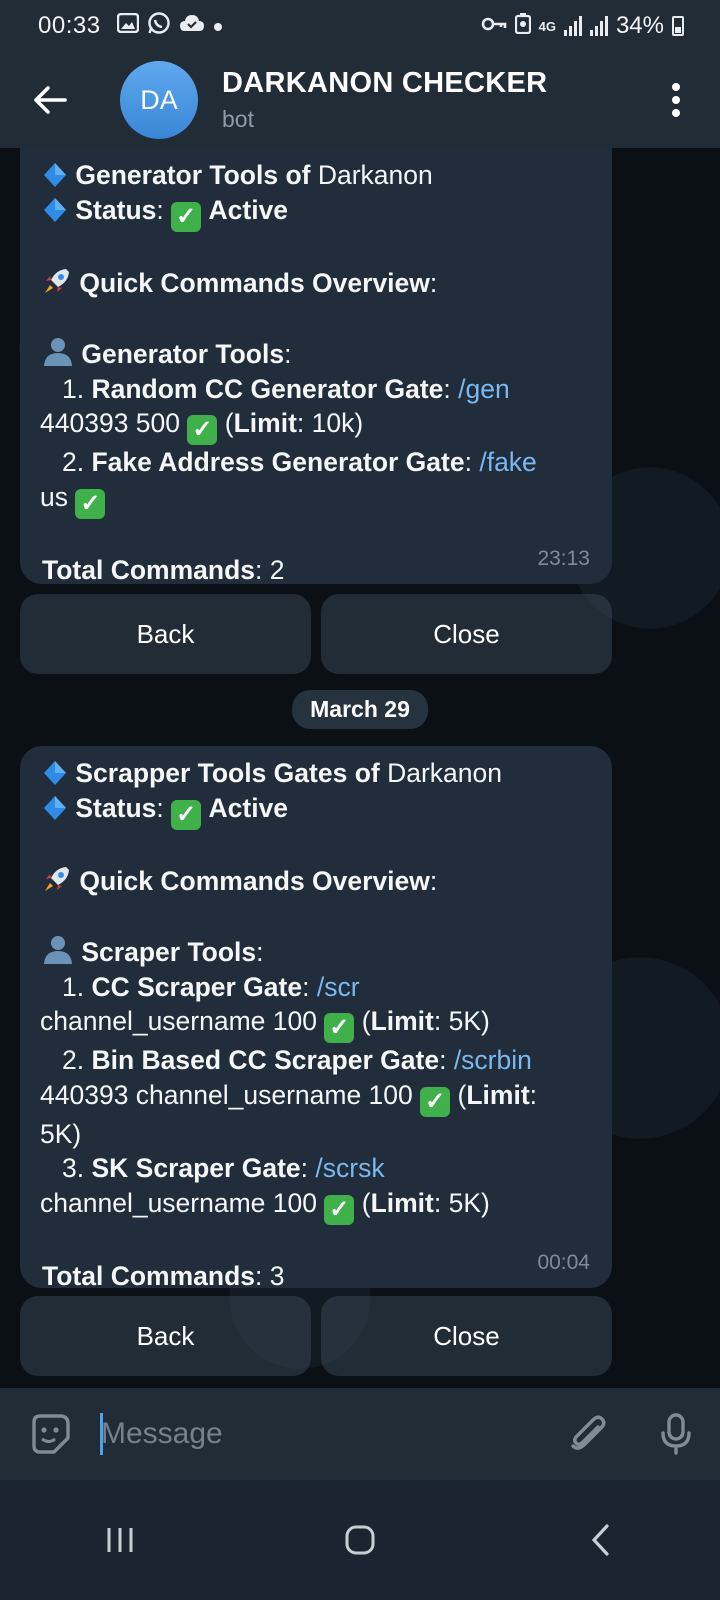  I want to click on command-item: 1. Random CC Generator Gate: /gen, so click(315, 389).